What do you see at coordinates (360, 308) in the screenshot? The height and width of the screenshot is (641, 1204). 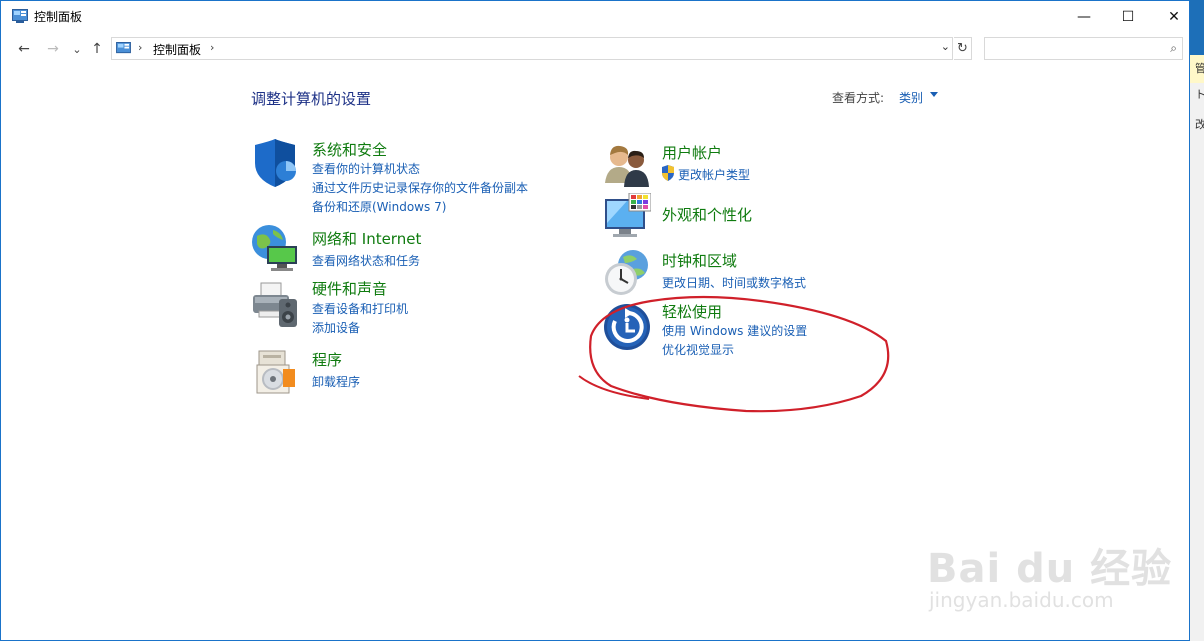 I see `link-devices-printers: 查看设备和打印机` at bounding box center [360, 308].